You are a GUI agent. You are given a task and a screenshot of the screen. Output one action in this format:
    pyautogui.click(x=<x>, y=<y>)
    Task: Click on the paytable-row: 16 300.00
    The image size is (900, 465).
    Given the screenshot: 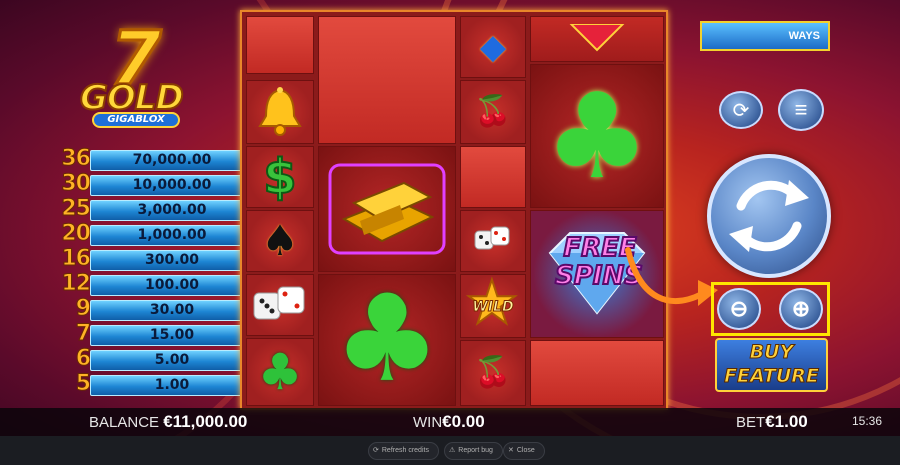 What is the action you would take?
    pyautogui.click(x=148, y=259)
    